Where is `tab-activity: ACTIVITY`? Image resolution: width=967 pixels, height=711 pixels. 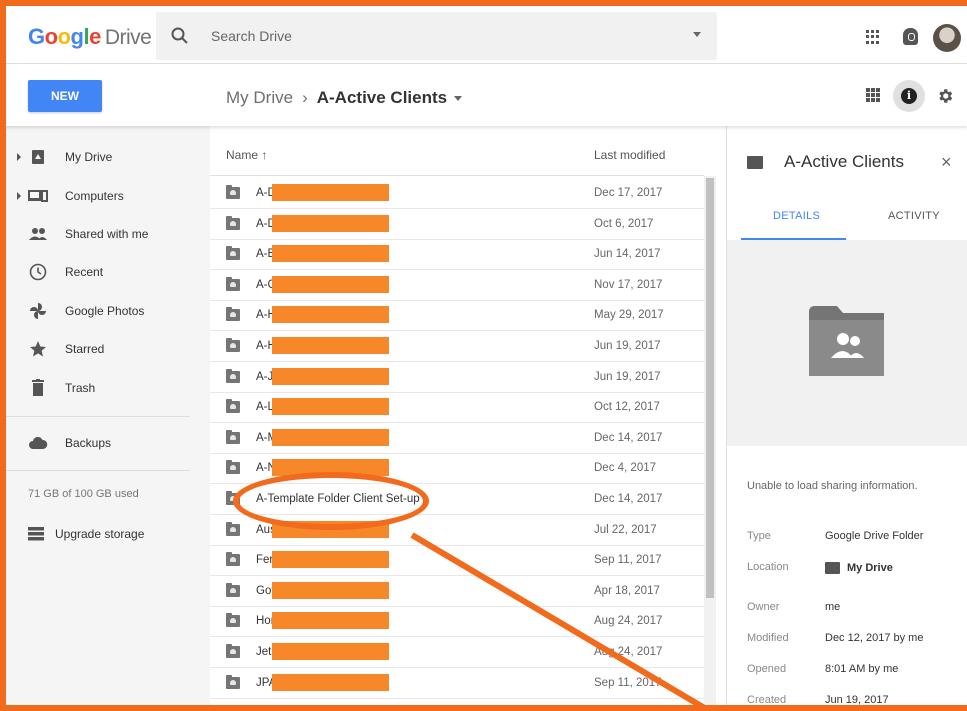 tab-activity: ACTIVITY is located at coordinates (914, 216).